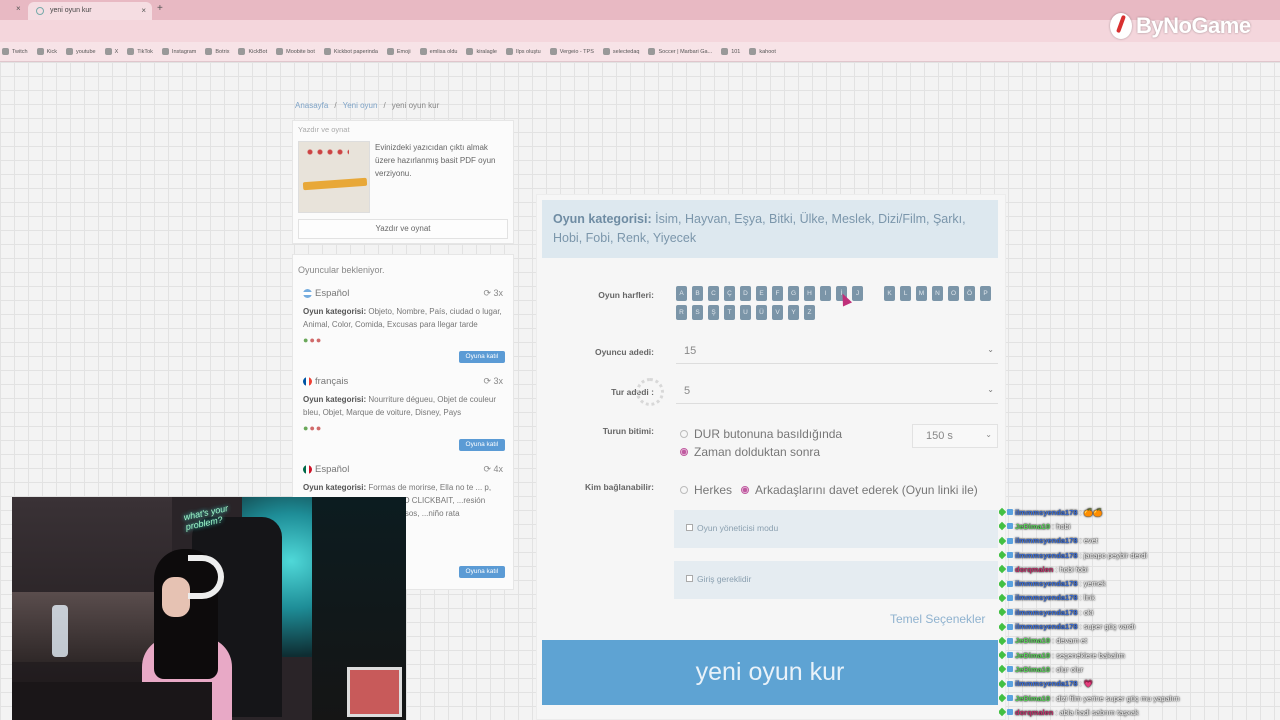  What do you see at coordinates (857, 293) in the screenshot?
I see `letter-toggle: J` at bounding box center [857, 293].